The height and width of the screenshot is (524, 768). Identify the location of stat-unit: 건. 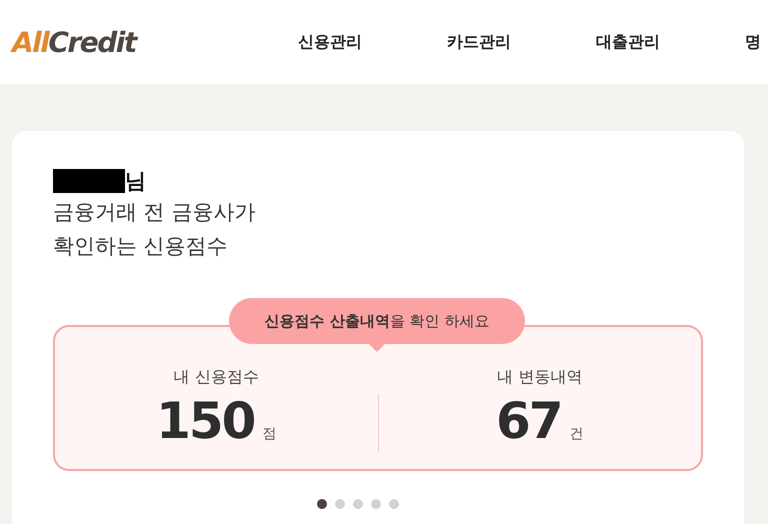
(577, 433).